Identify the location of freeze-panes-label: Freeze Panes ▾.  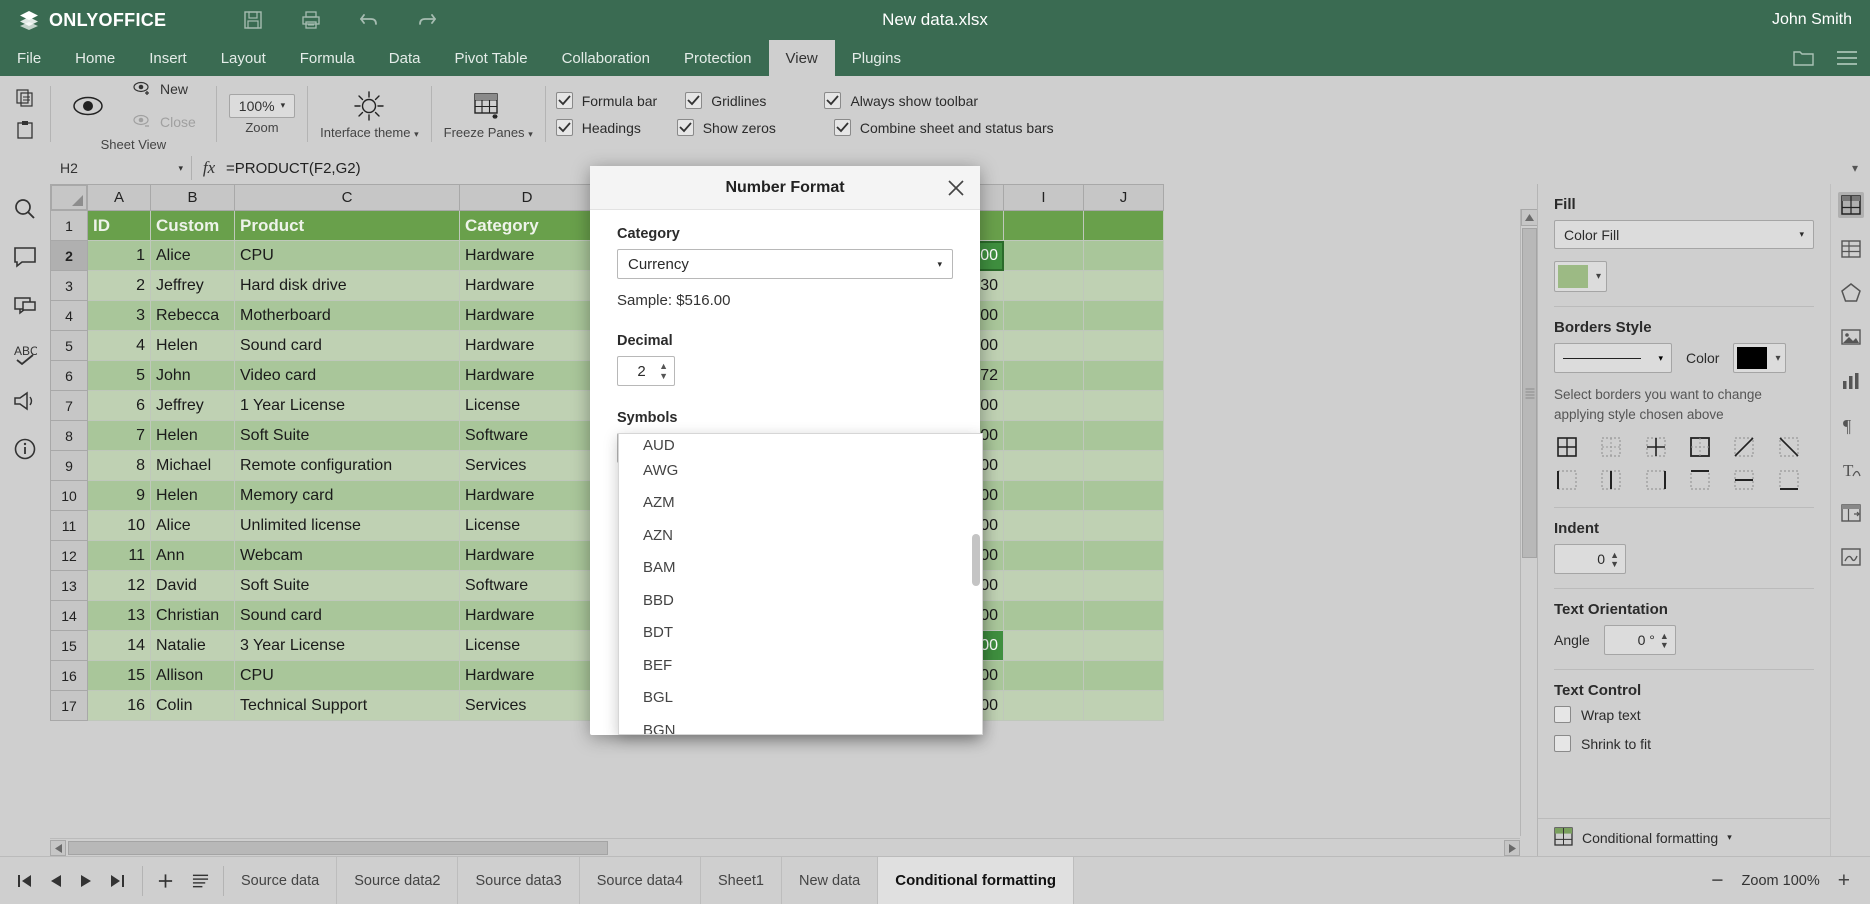
(488, 132).